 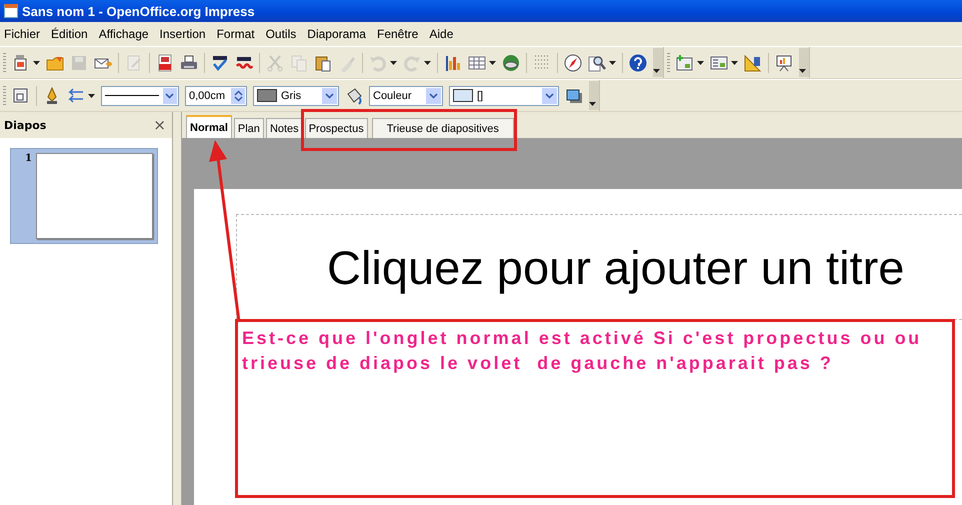 I want to click on view-tab: Trieuse de diapositives, so click(x=443, y=128).